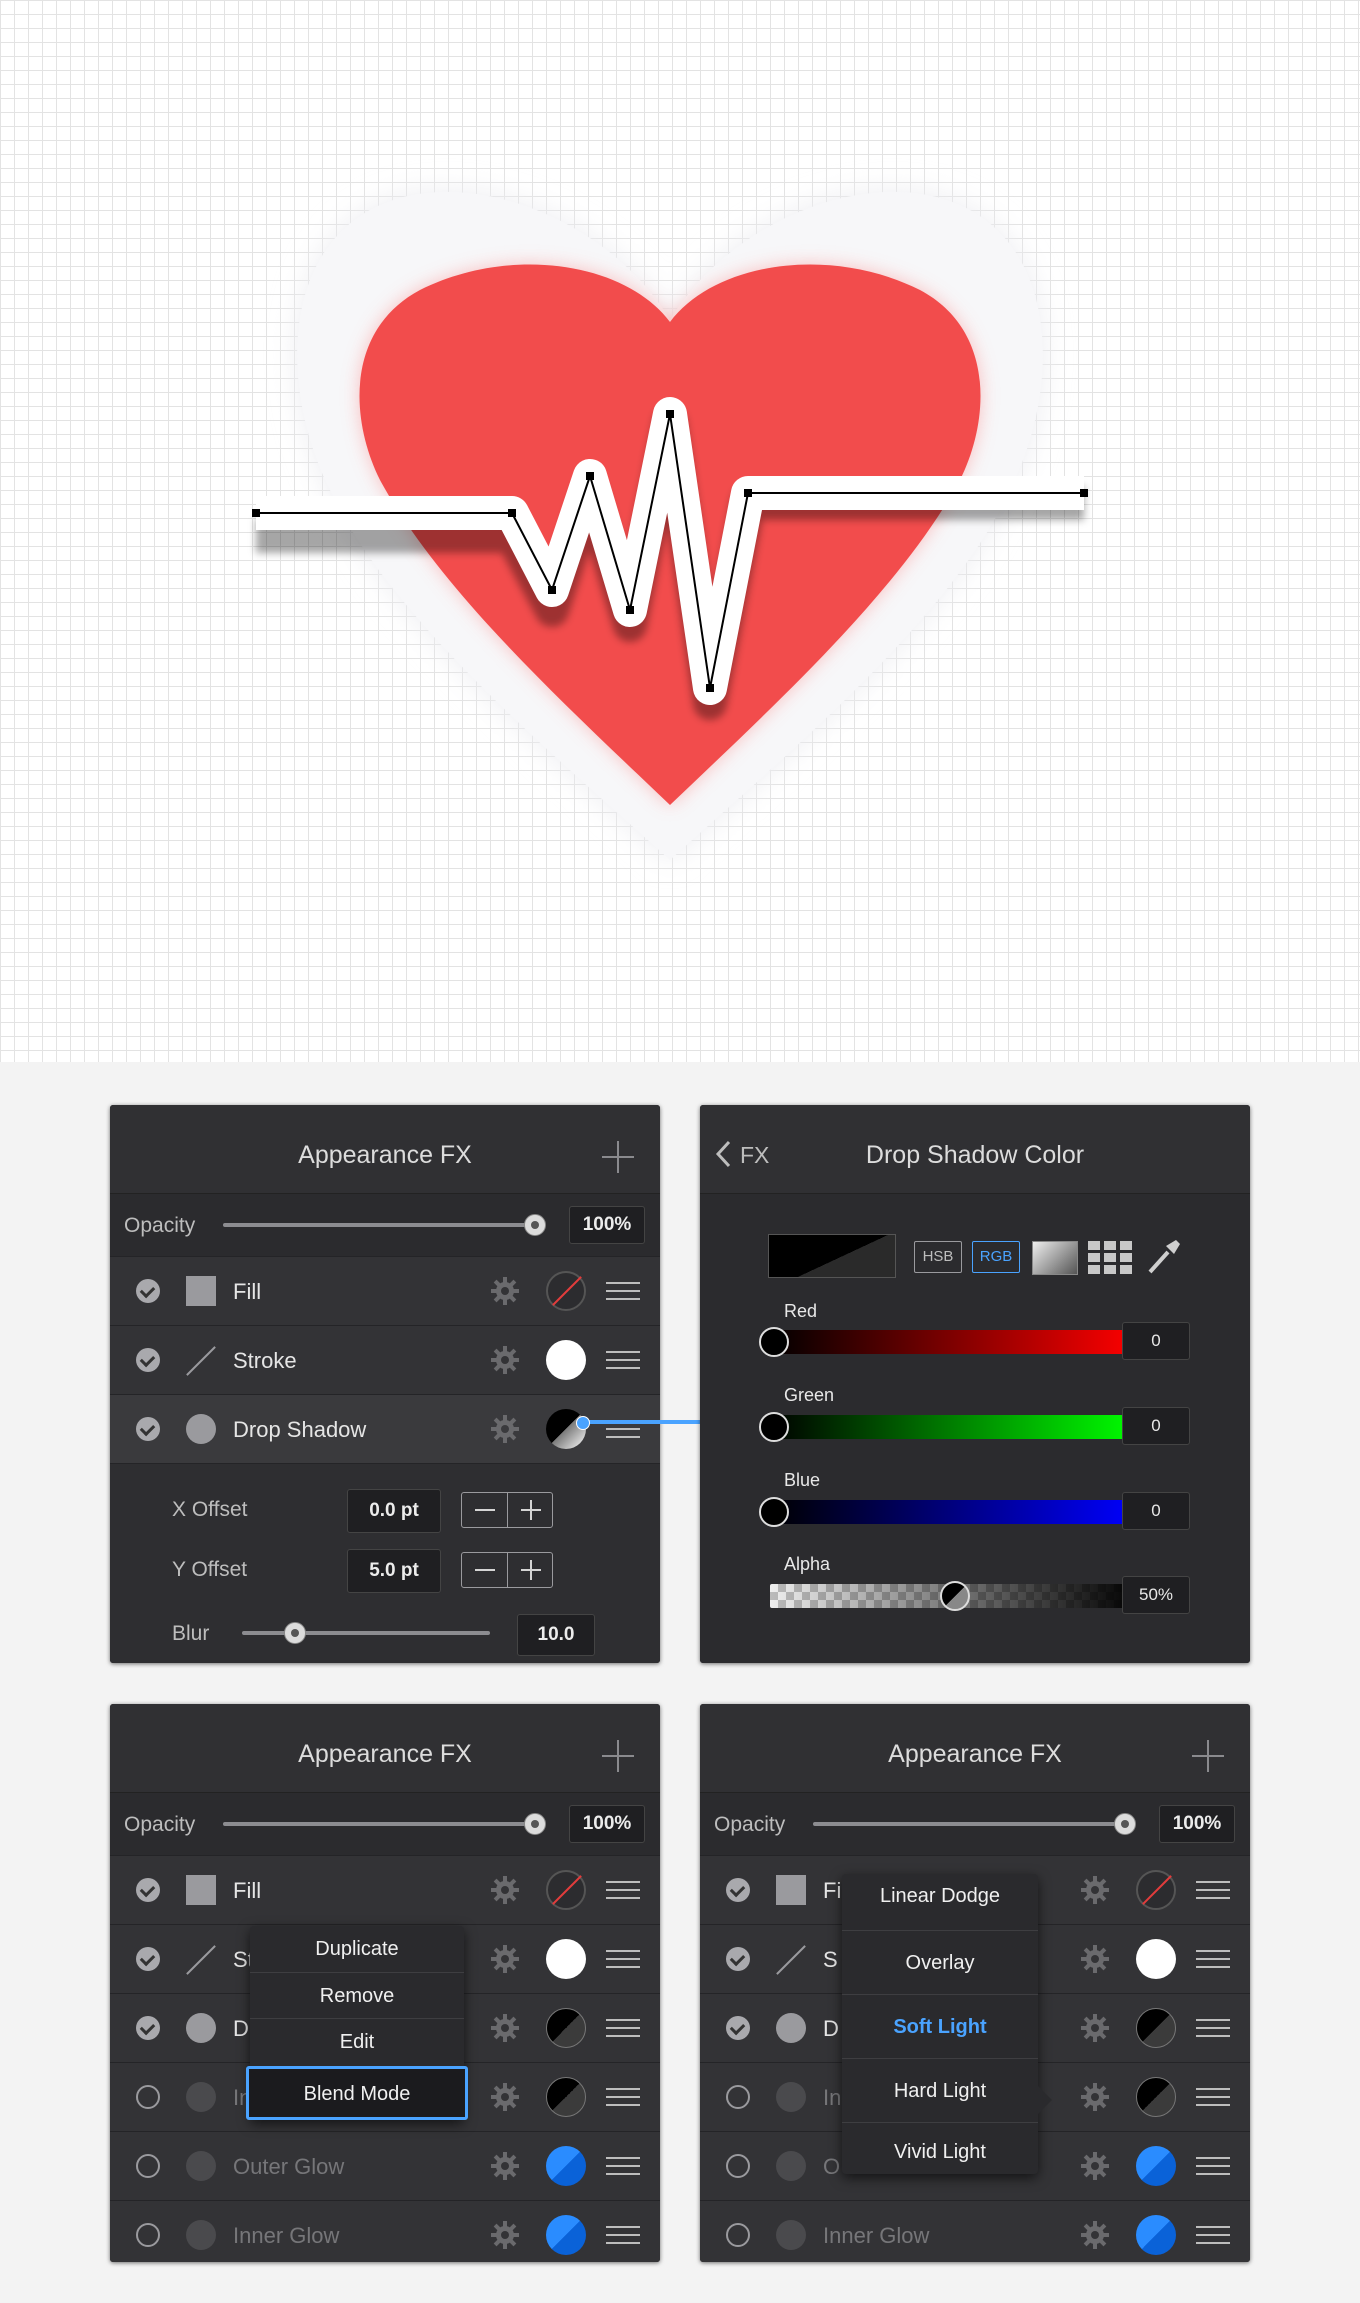  I want to click on menu-item-edit: Edit, so click(357, 2041).